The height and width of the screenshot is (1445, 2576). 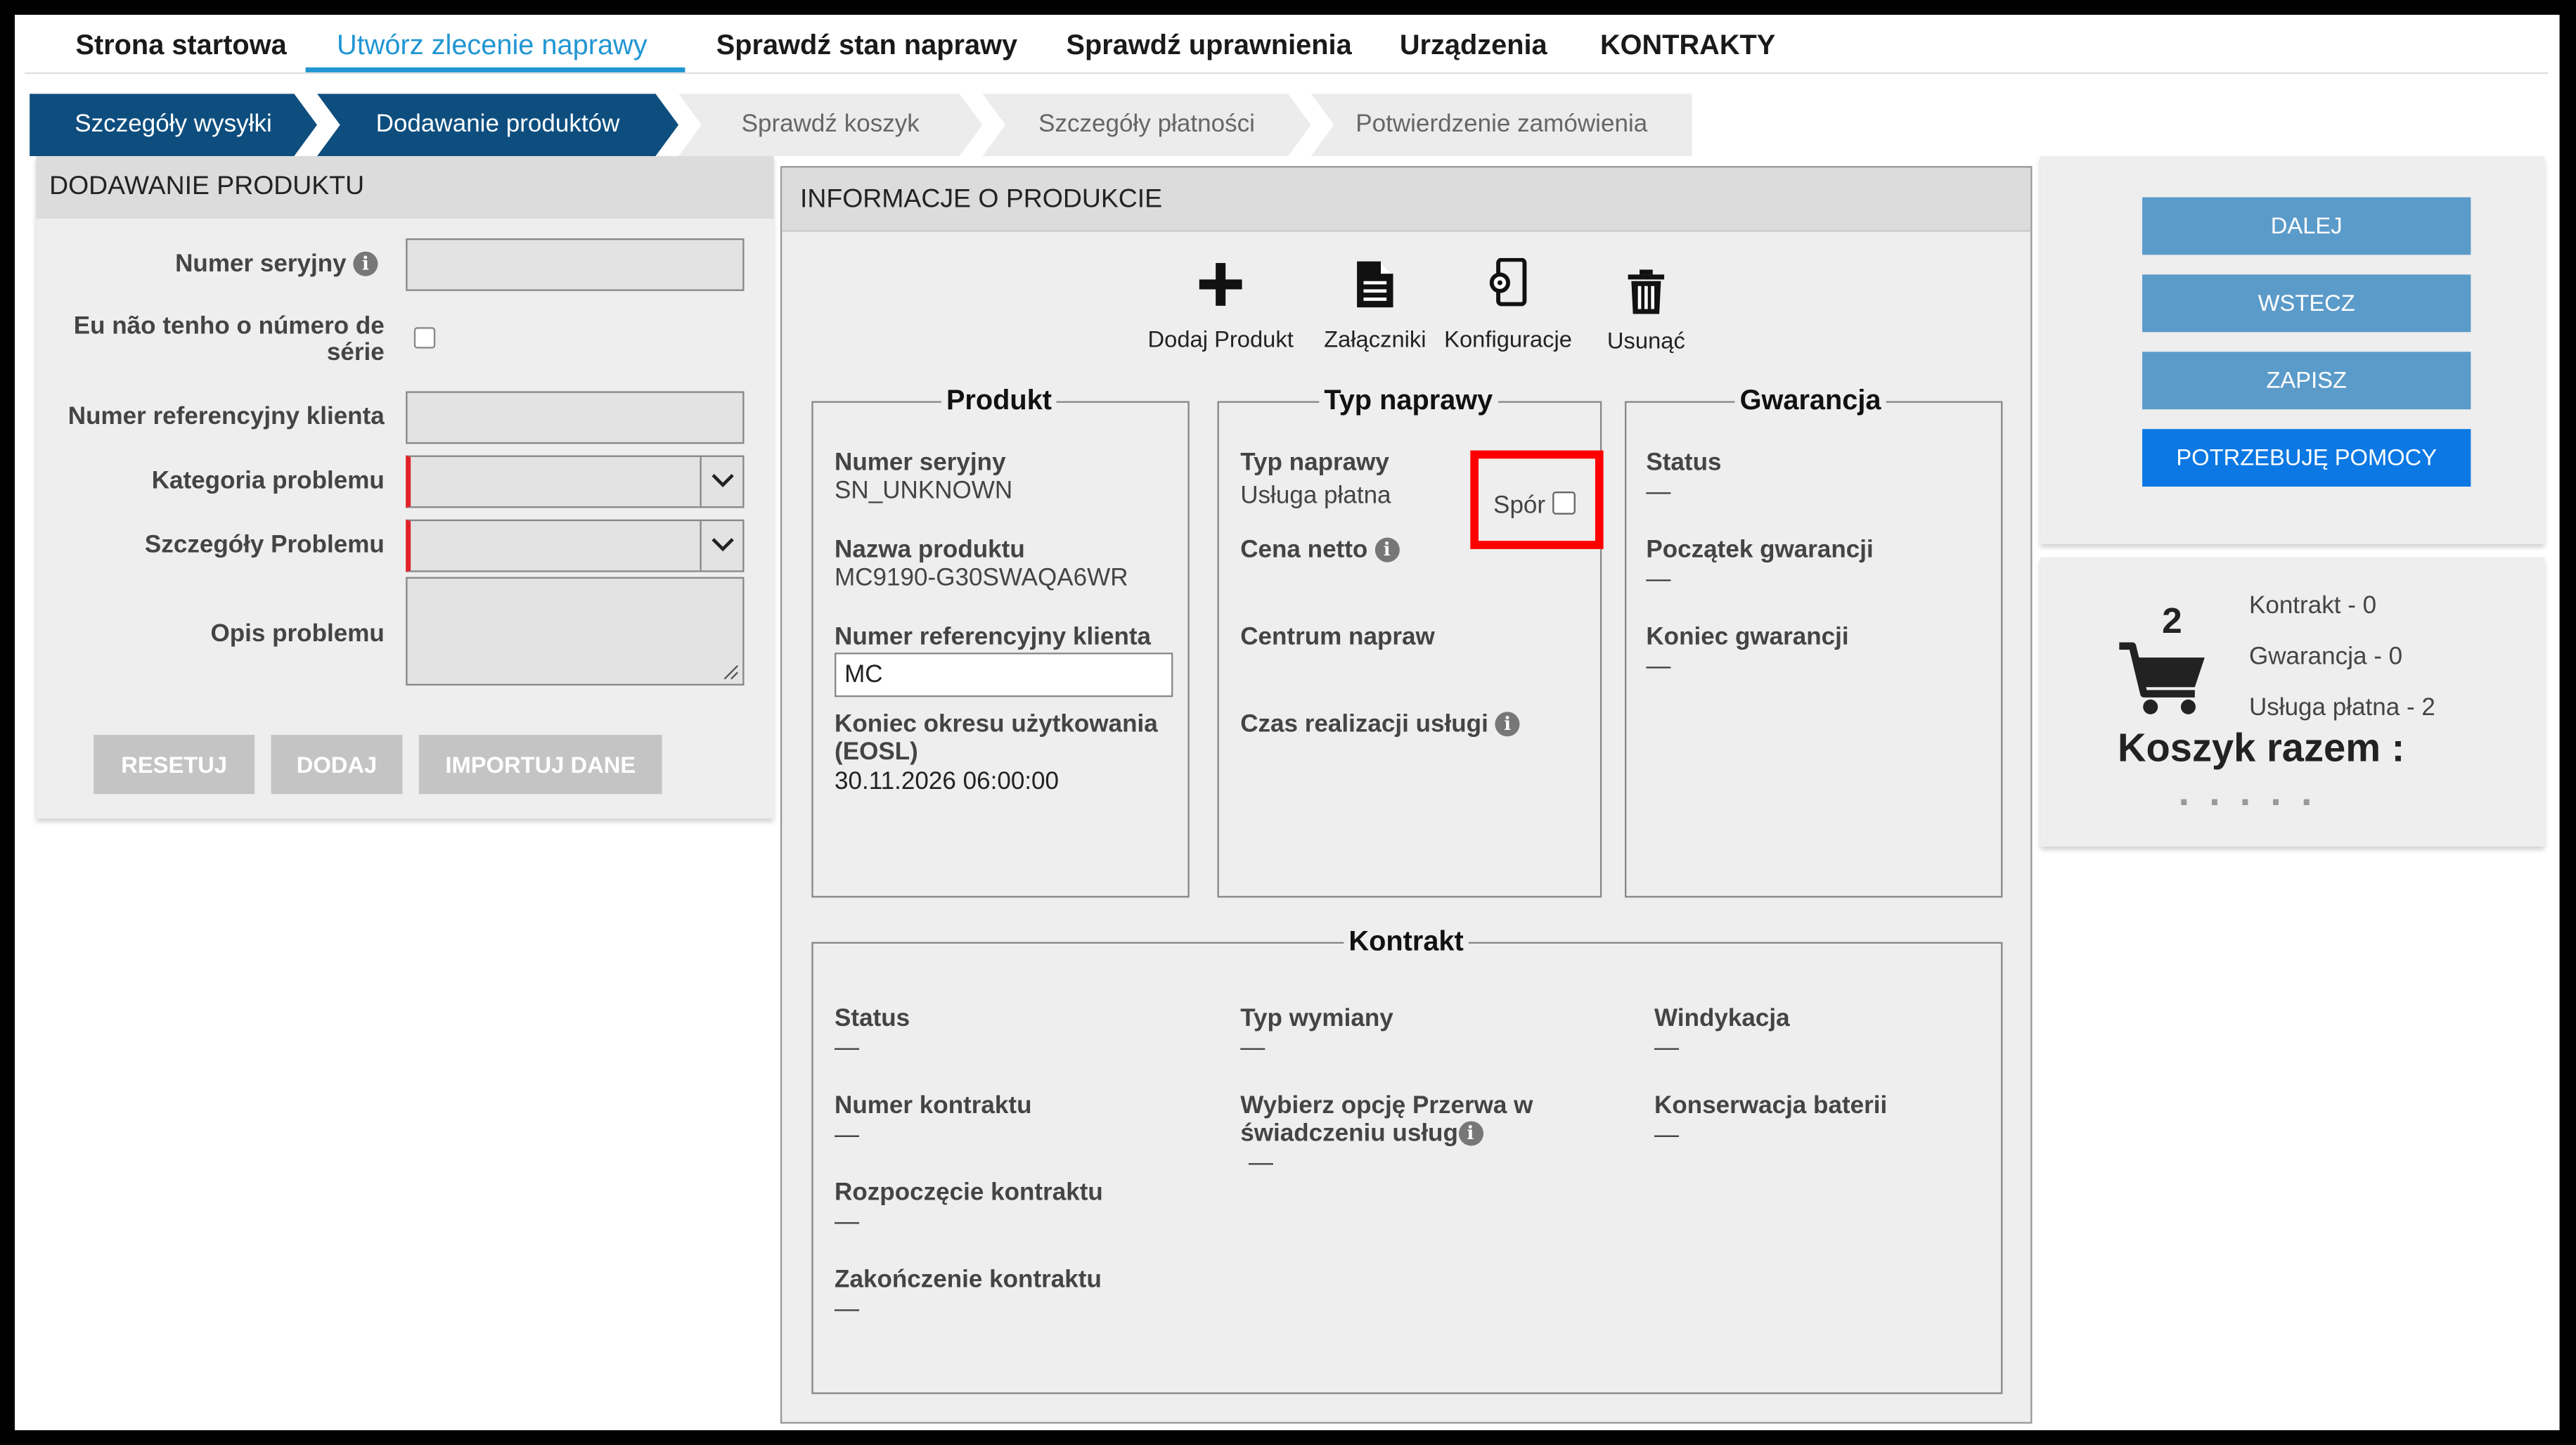 What do you see at coordinates (1519, 506) in the screenshot?
I see `dispute-label: Spór` at bounding box center [1519, 506].